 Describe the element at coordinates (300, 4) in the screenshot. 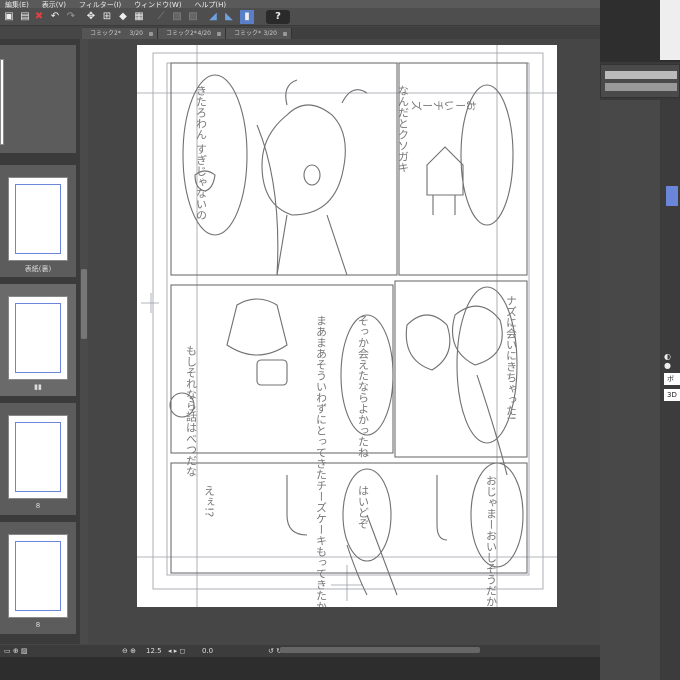

I see `menu-bar: 編集(E) 表示(V) フィルター(I) ウィンドウ(W) ヘルプ(H)` at that location.